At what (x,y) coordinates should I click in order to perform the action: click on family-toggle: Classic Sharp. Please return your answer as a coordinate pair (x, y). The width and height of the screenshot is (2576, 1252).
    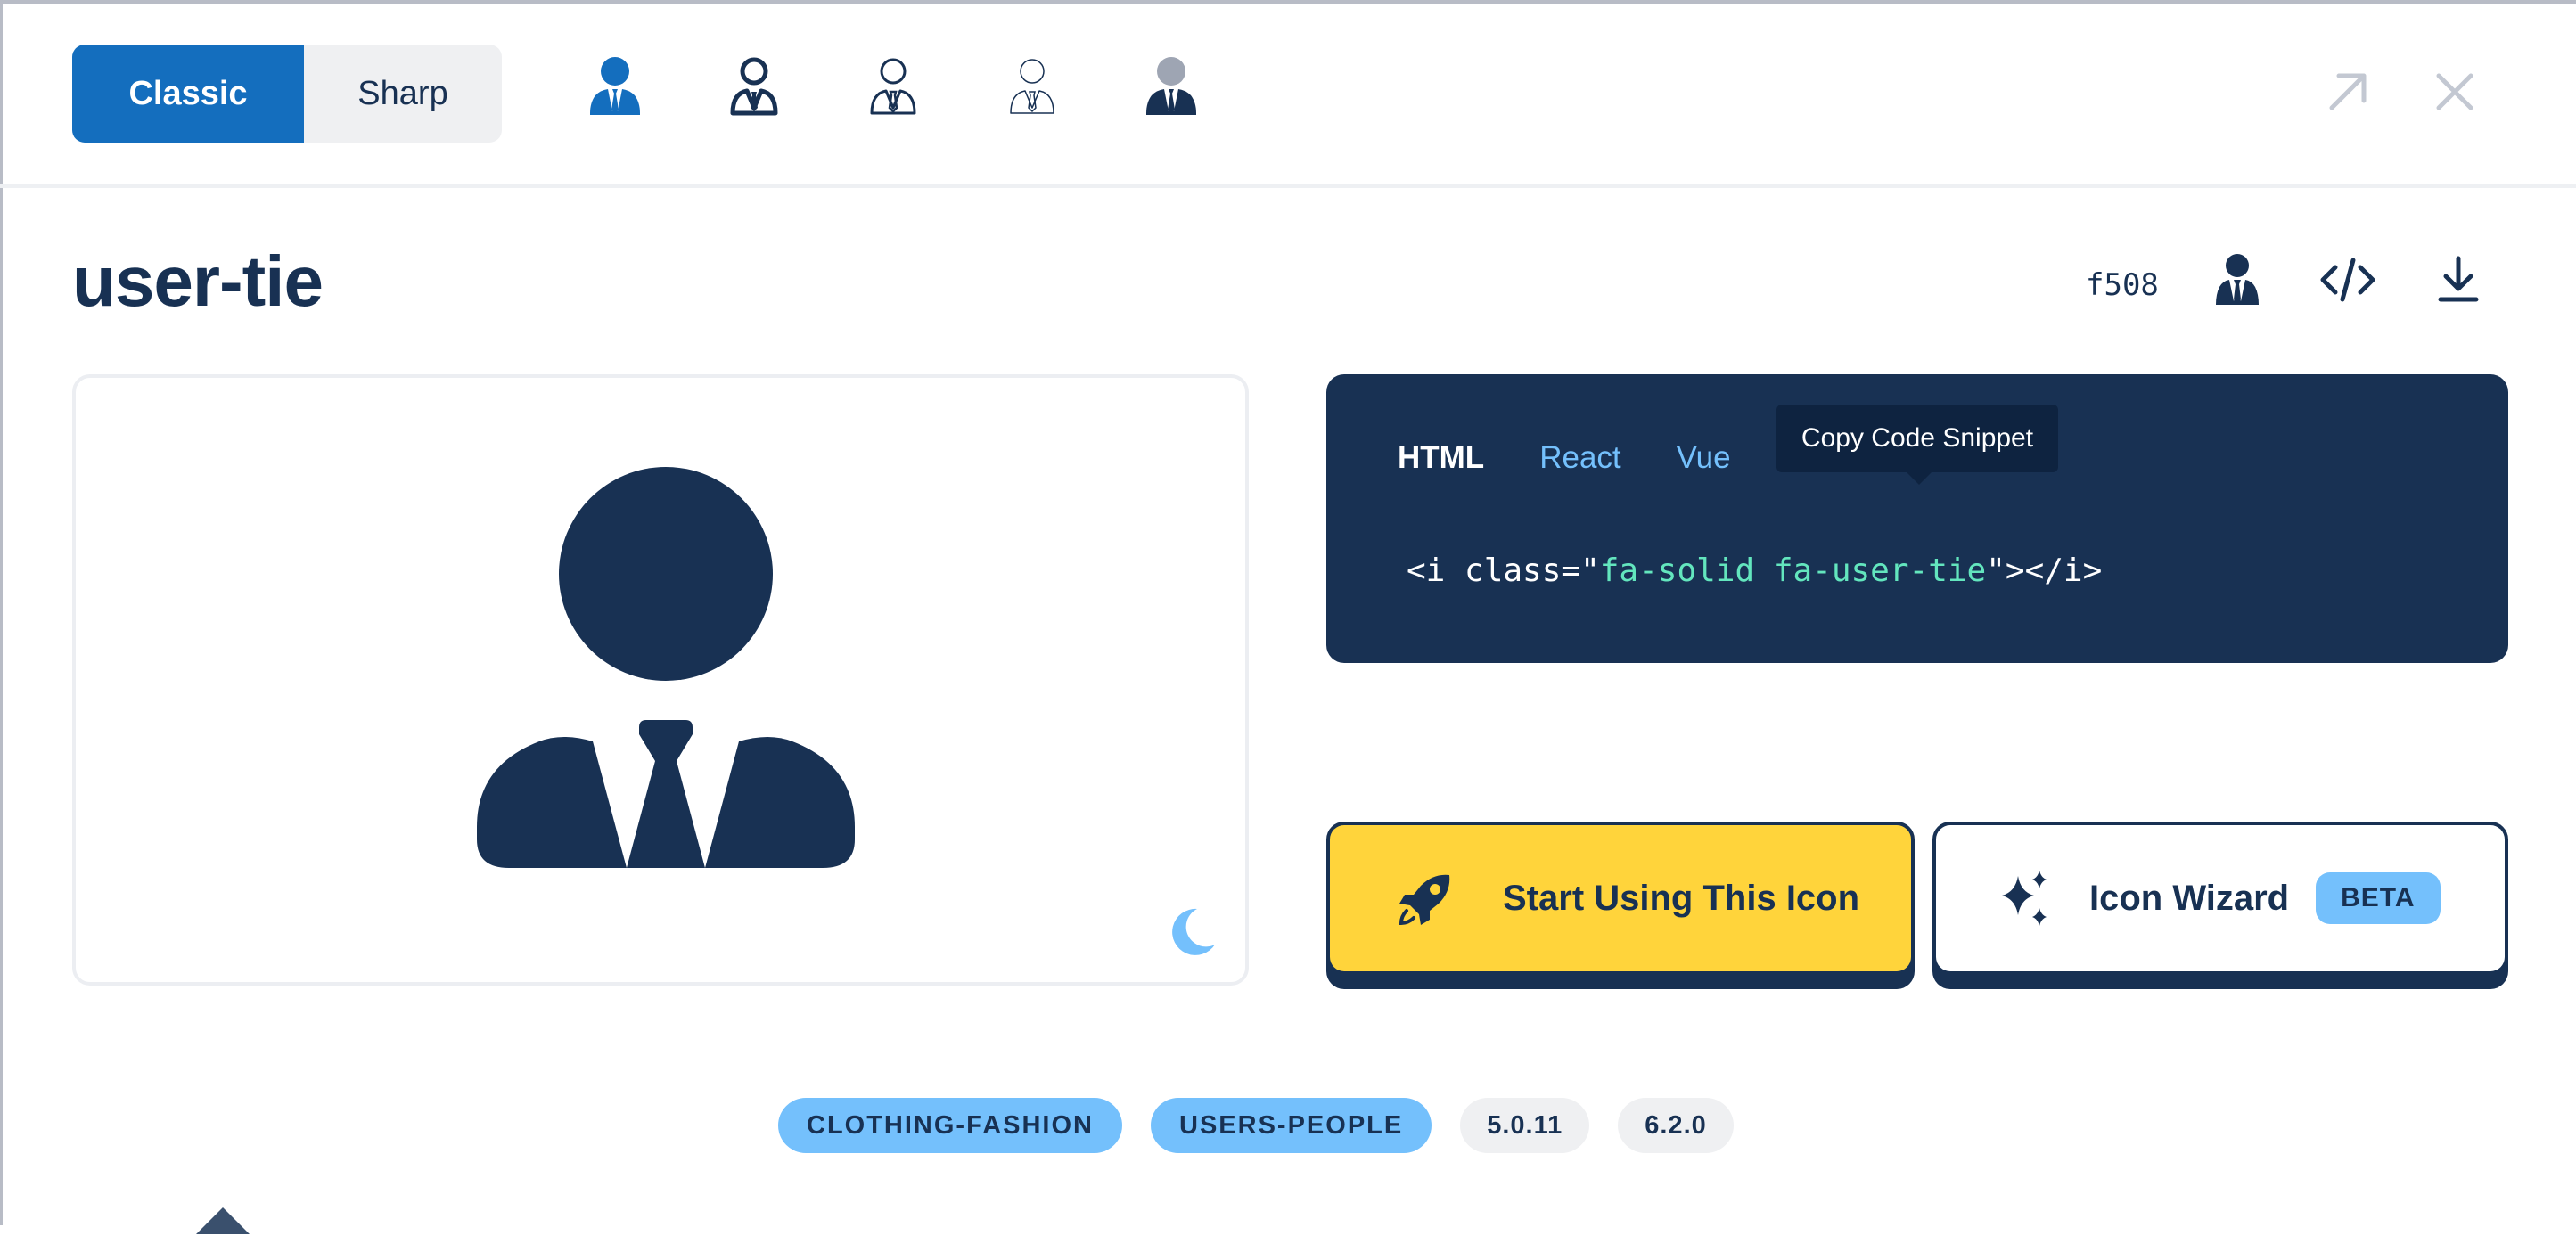
    Looking at the image, I should click on (287, 94).